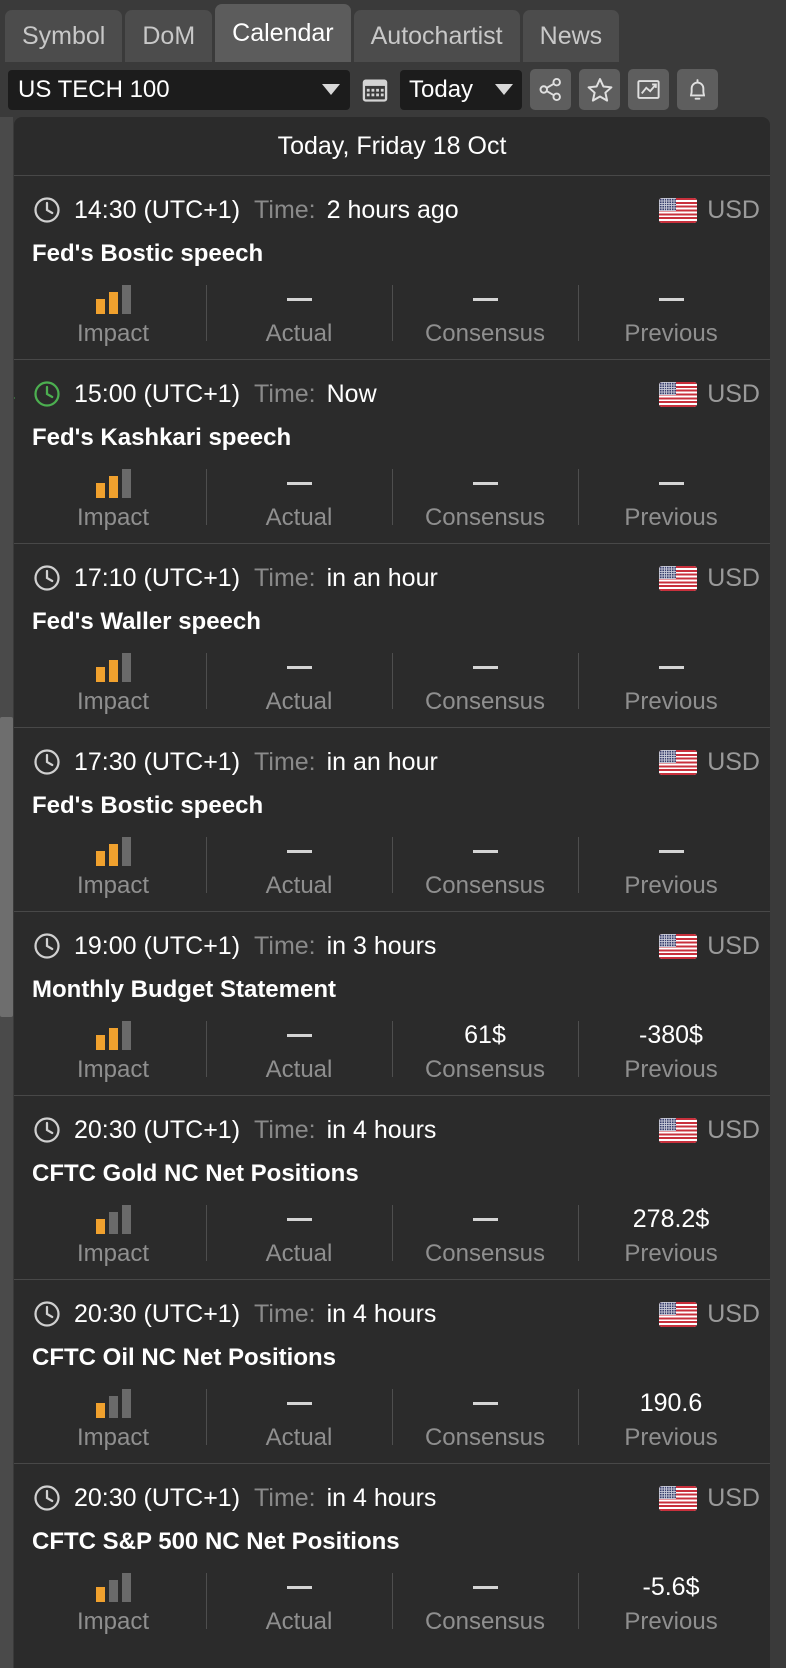 The height and width of the screenshot is (1668, 786). Describe the element at coordinates (392, 433) in the screenshot. I see `event-title: Fed's Kashkari speech` at that location.